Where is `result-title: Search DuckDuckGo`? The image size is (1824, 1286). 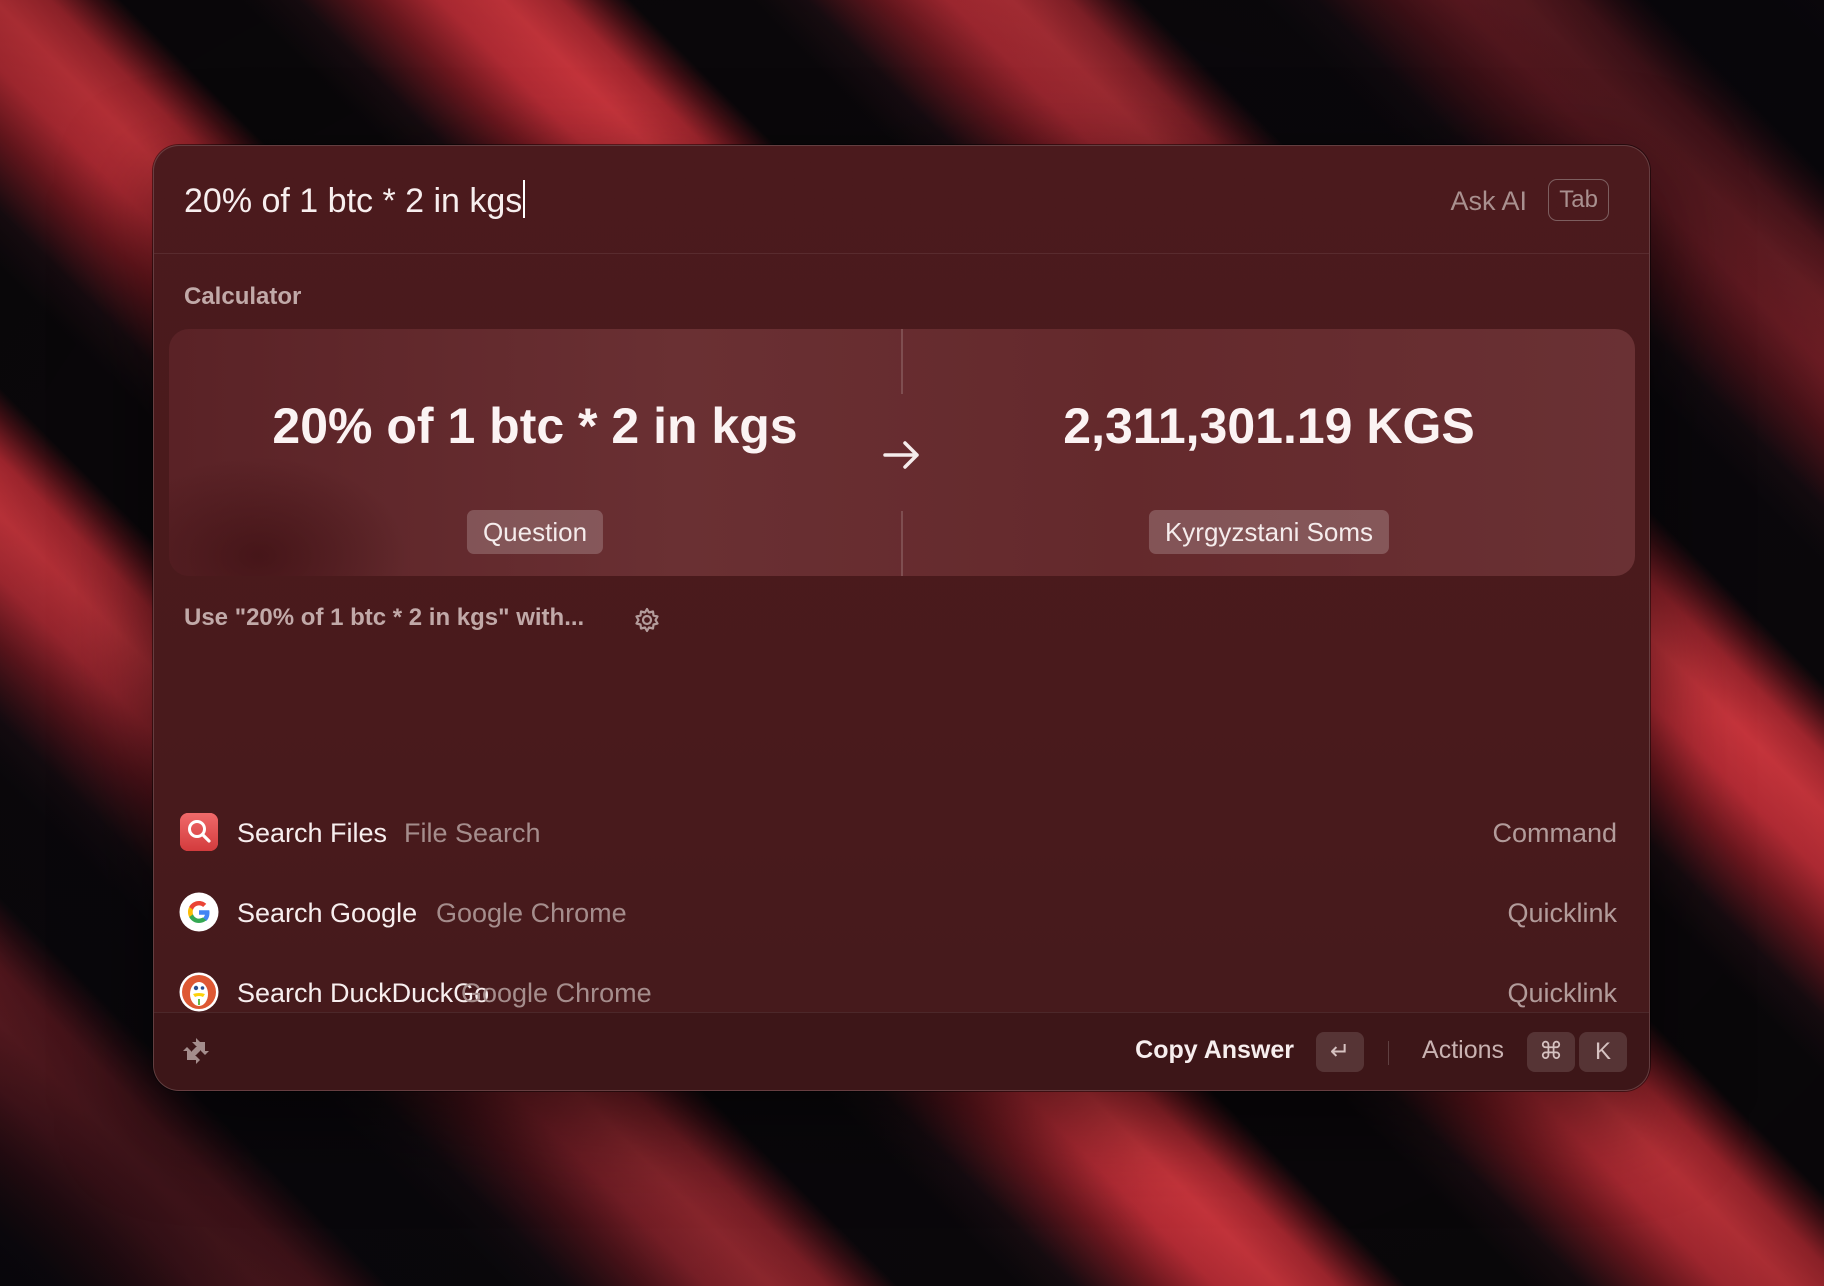
result-title: Search DuckDuckGo is located at coordinates (363, 993).